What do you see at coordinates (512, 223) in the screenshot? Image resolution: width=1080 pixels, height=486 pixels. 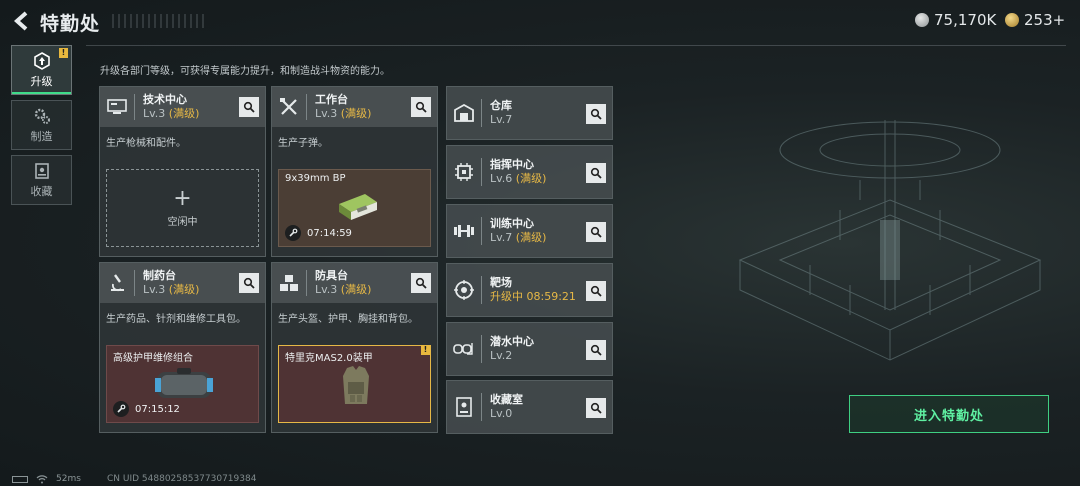 I see `facility-name: 训练中心` at bounding box center [512, 223].